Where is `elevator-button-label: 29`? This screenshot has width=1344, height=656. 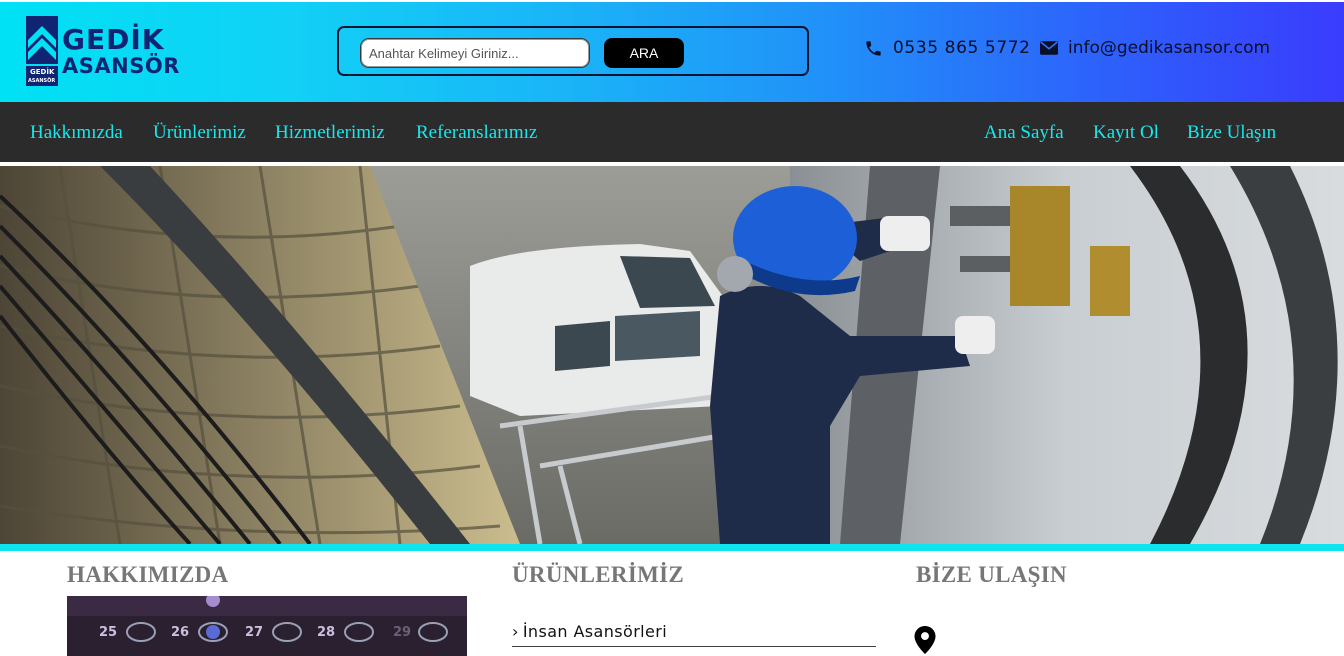 elevator-button-label: 29 is located at coordinates (402, 632).